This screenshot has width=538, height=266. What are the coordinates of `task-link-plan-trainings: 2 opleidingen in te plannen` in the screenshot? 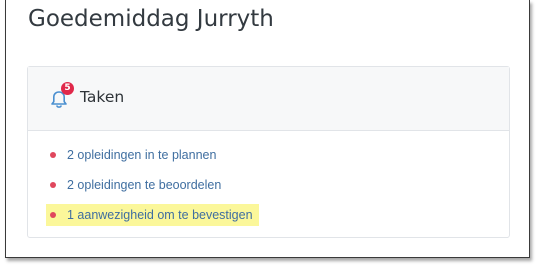 It's located at (141, 155).